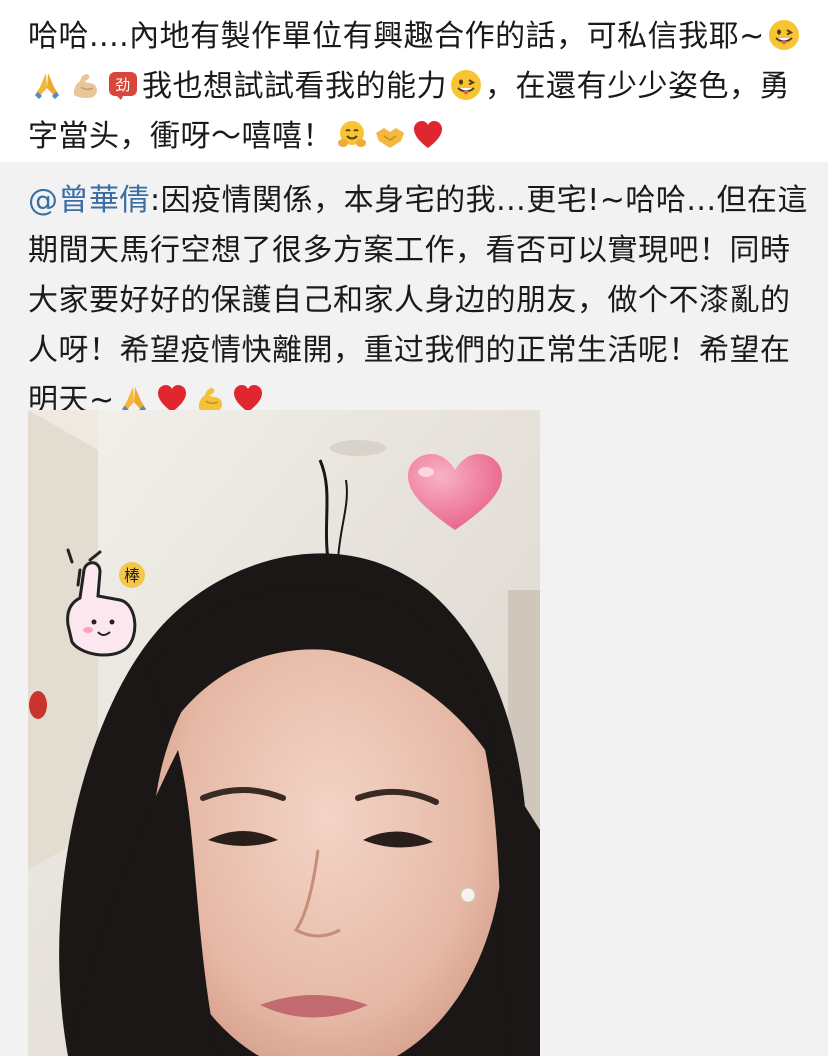  What do you see at coordinates (352, 135) in the screenshot?
I see `hug-icon` at bounding box center [352, 135].